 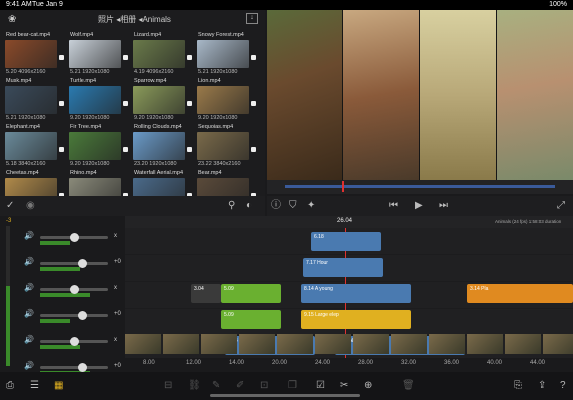 I want to click on clip-tile: Sparrow.mp4 9.20 1920x1080, so click(x=163, y=101).